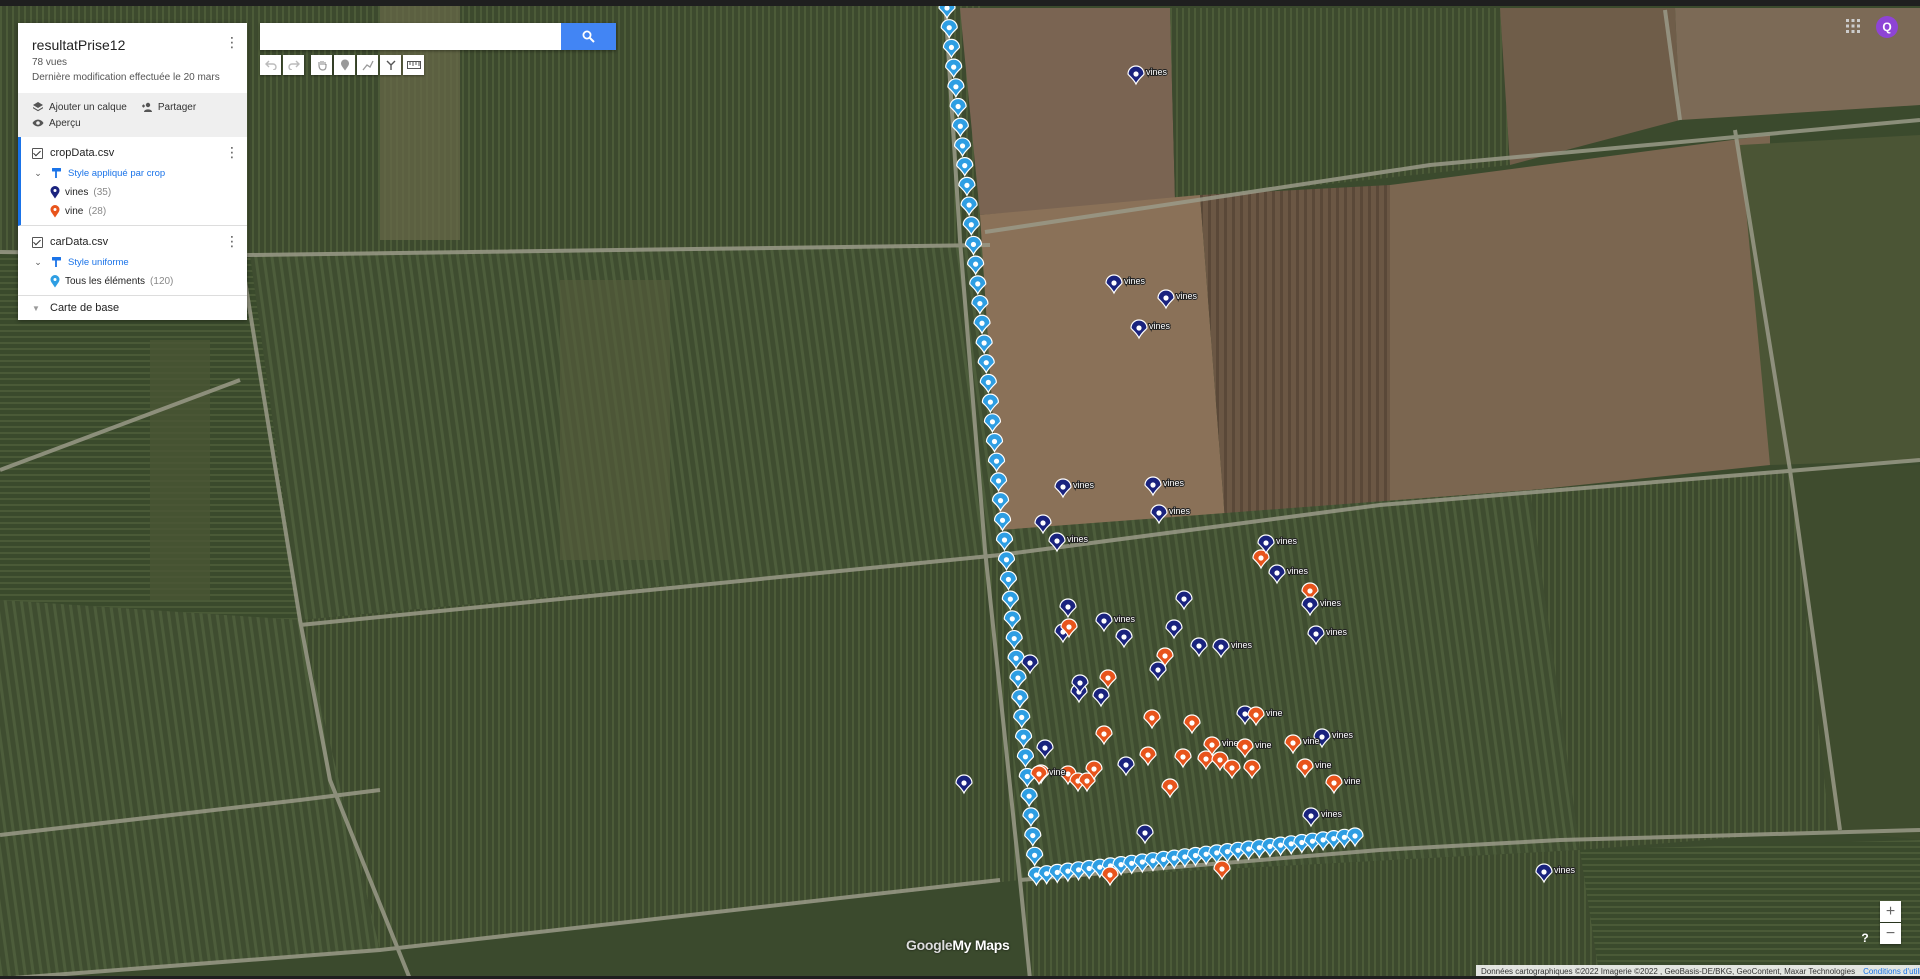  I want to click on undo-icon, so click(270, 65).